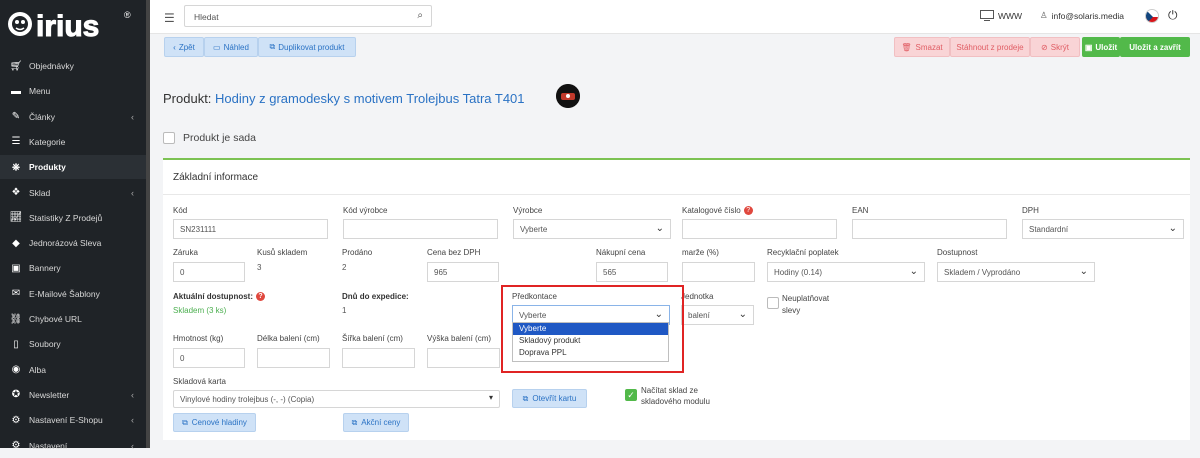  Describe the element at coordinates (209, 358) in the screenshot. I see `hmotnost-input: 0` at that location.